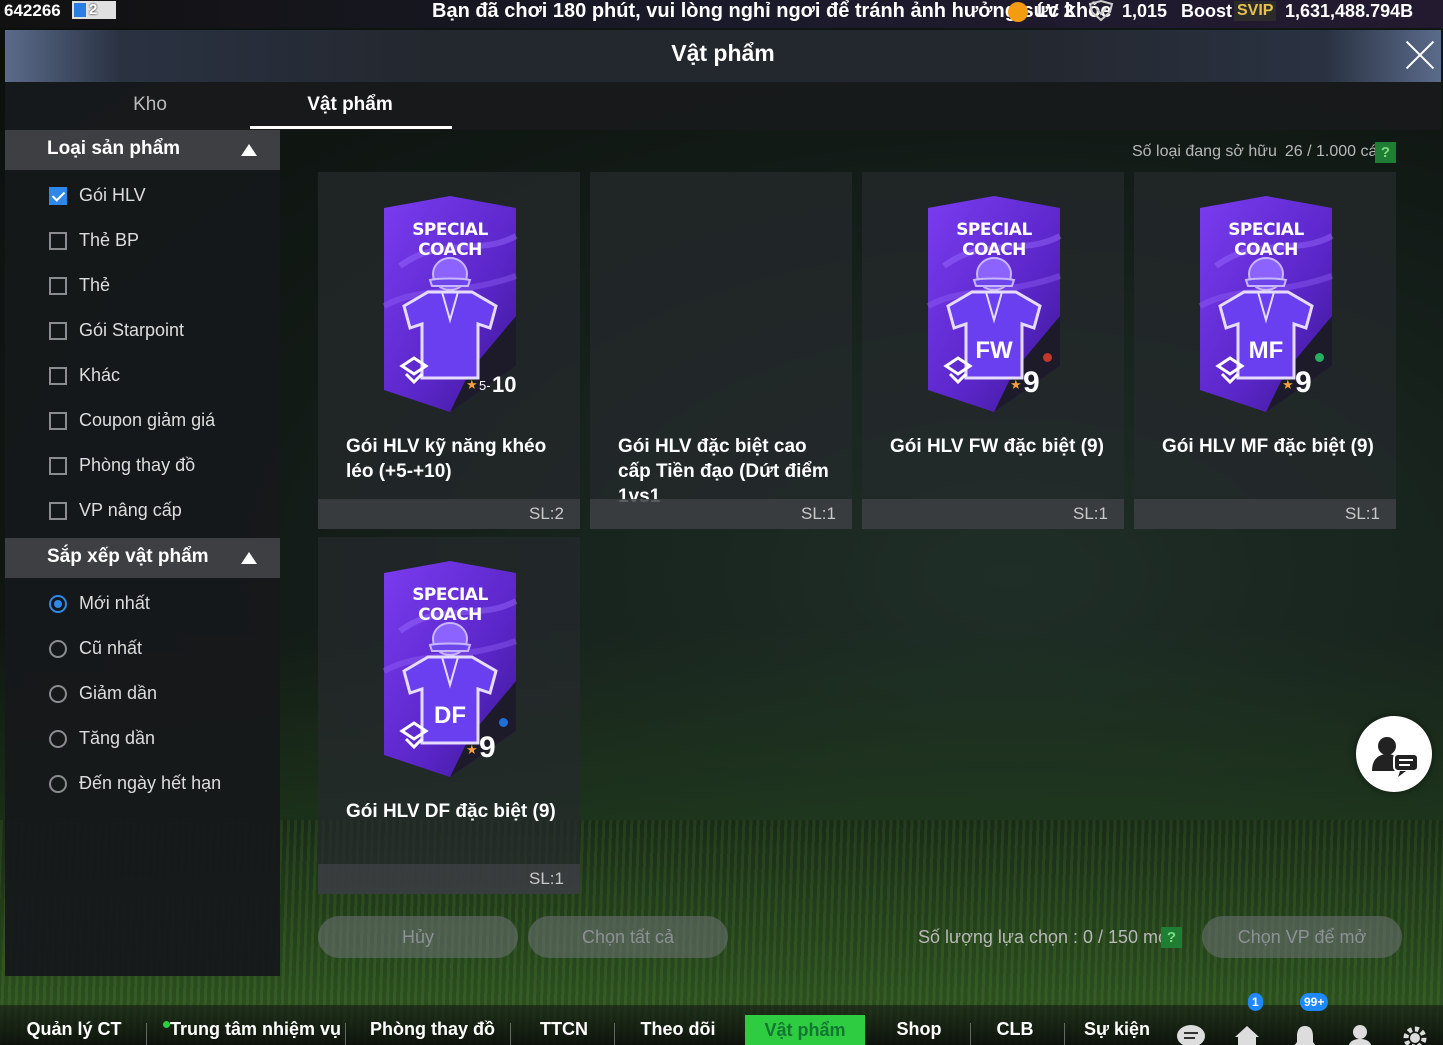 The height and width of the screenshot is (1045, 1443). I want to click on nav-ttcn: TTCN, so click(564, 1032).